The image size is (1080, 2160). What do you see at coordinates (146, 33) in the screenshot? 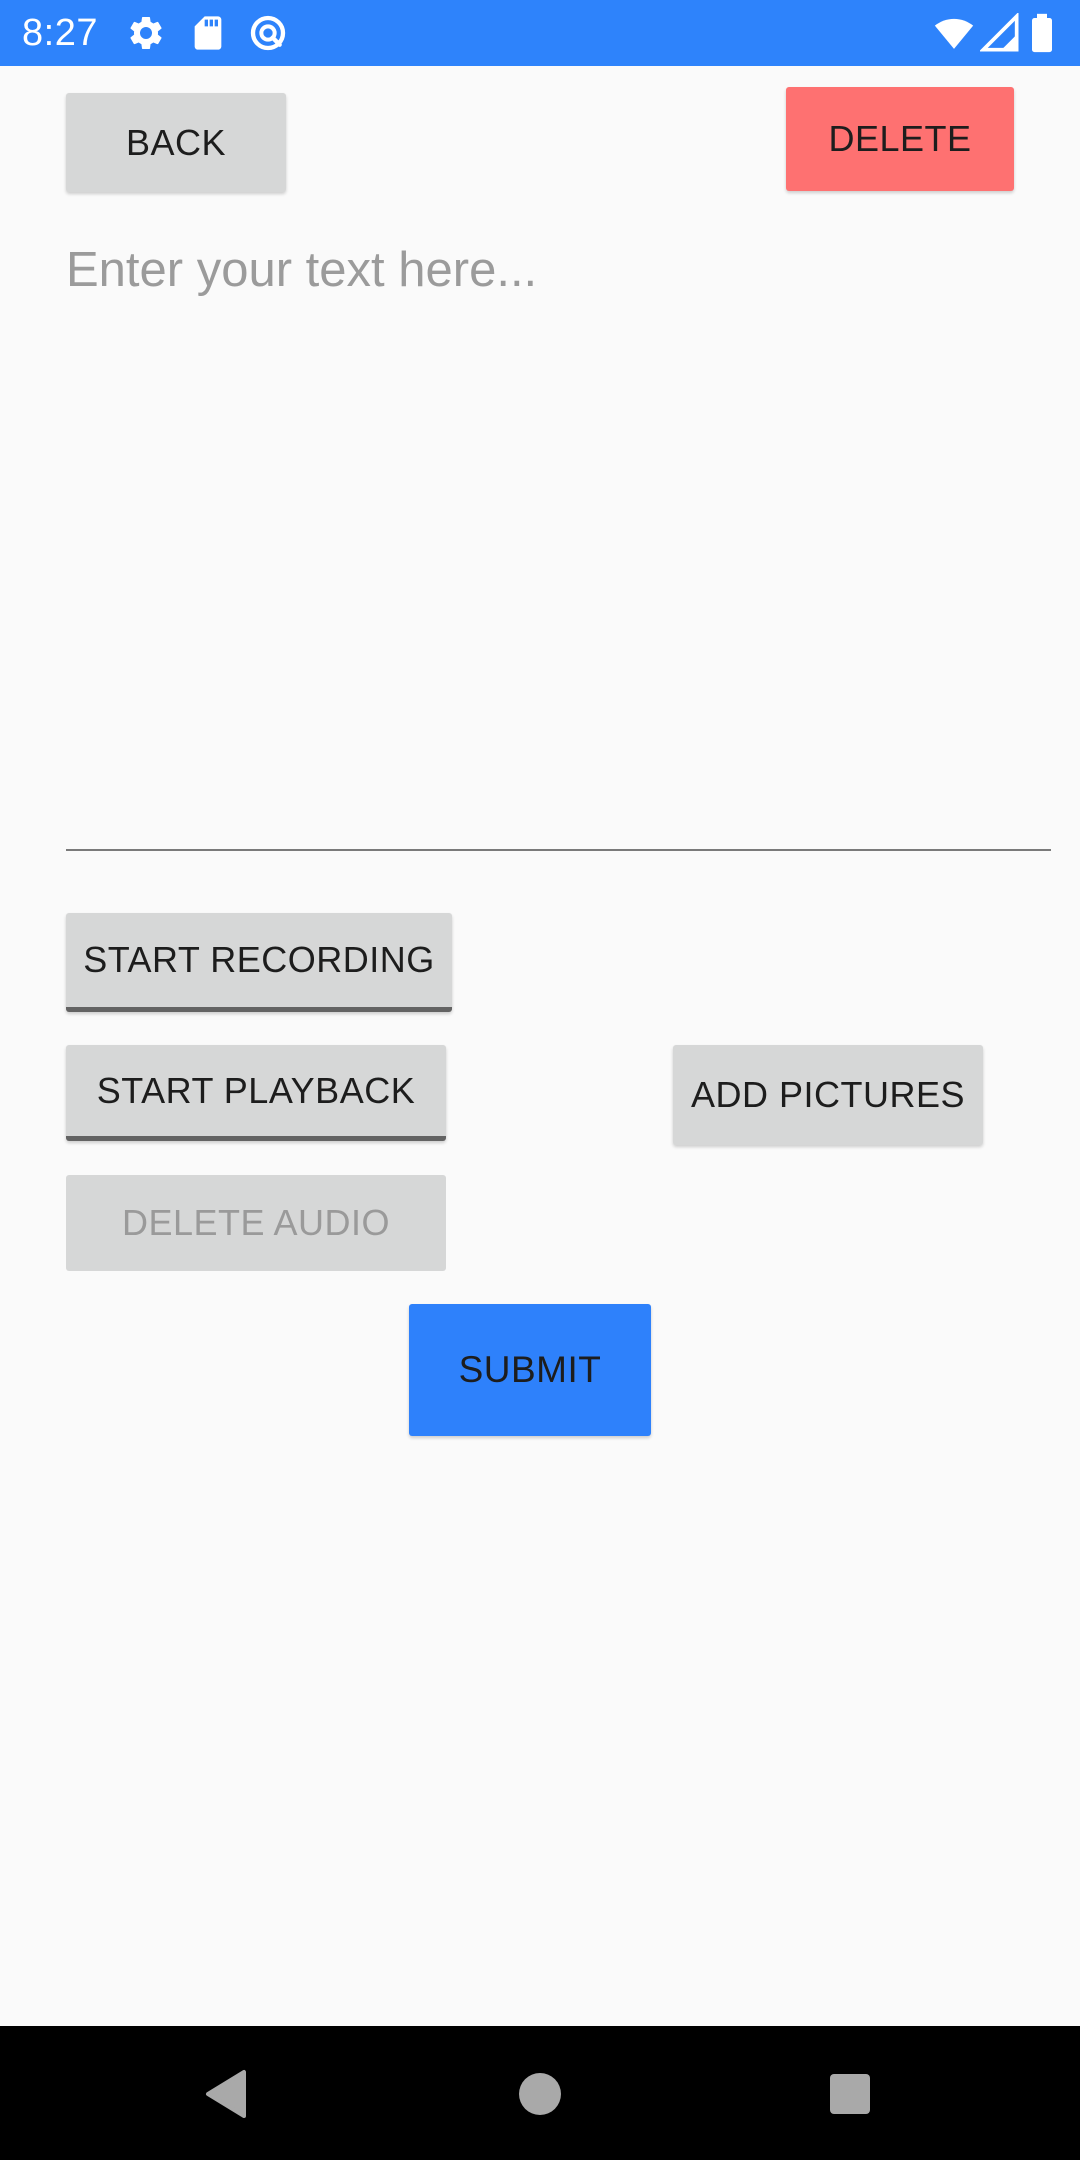
I see `gear-icon` at bounding box center [146, 33].